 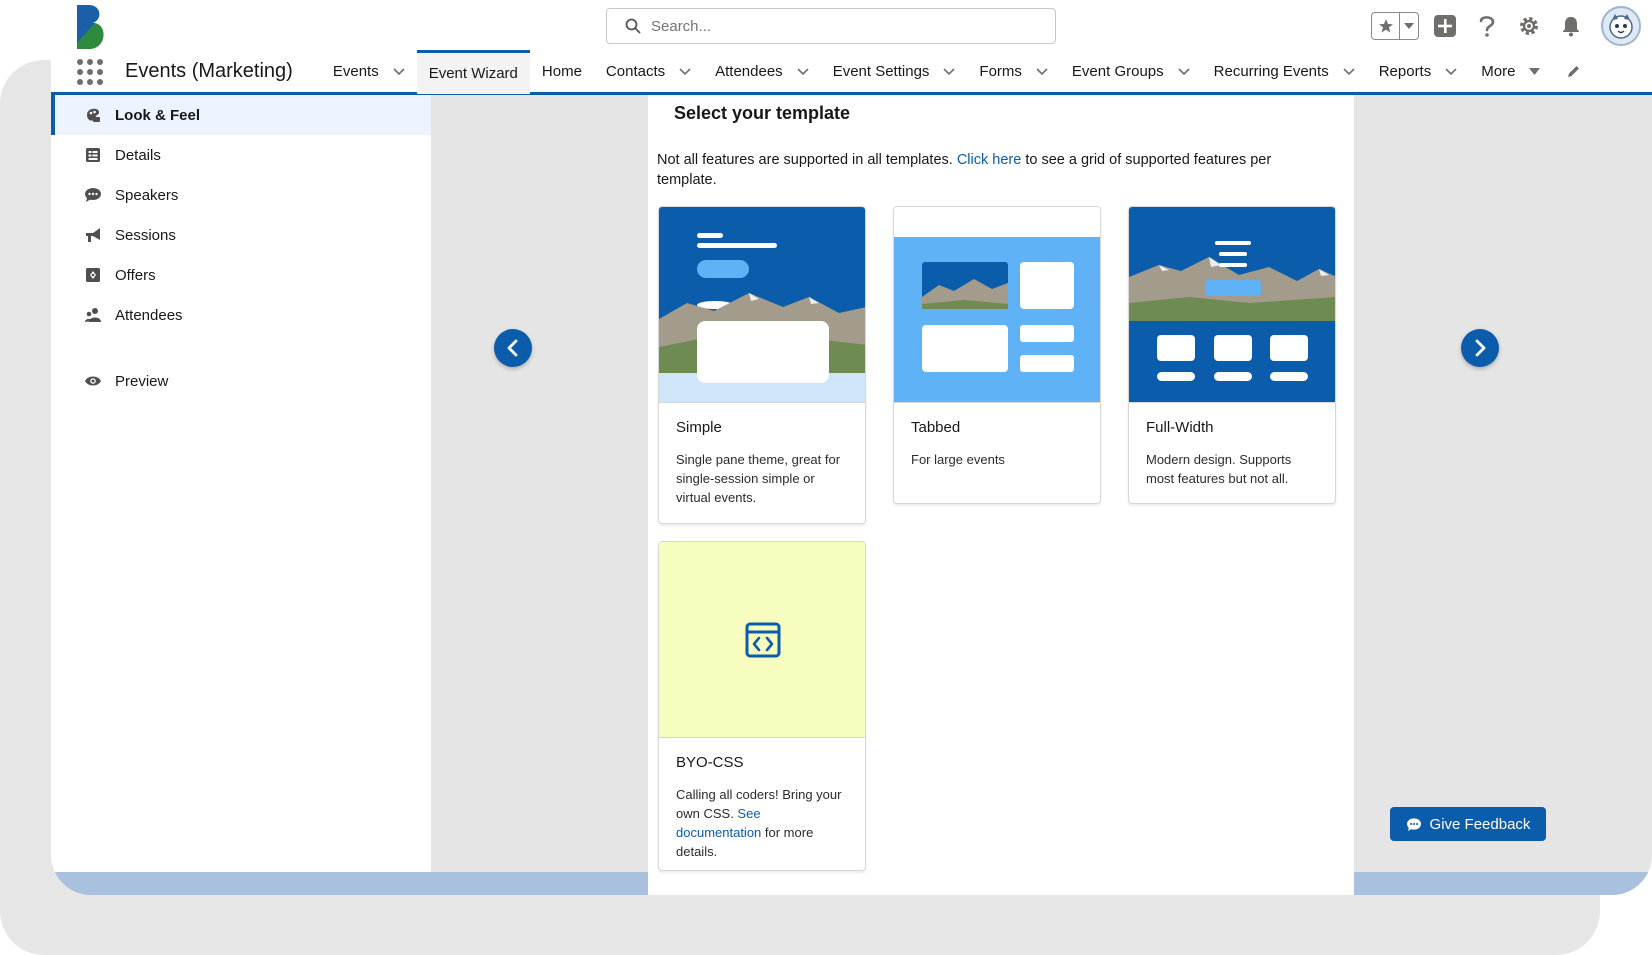 I want to click on carousel-prev-button, so click(x=513, y=348).